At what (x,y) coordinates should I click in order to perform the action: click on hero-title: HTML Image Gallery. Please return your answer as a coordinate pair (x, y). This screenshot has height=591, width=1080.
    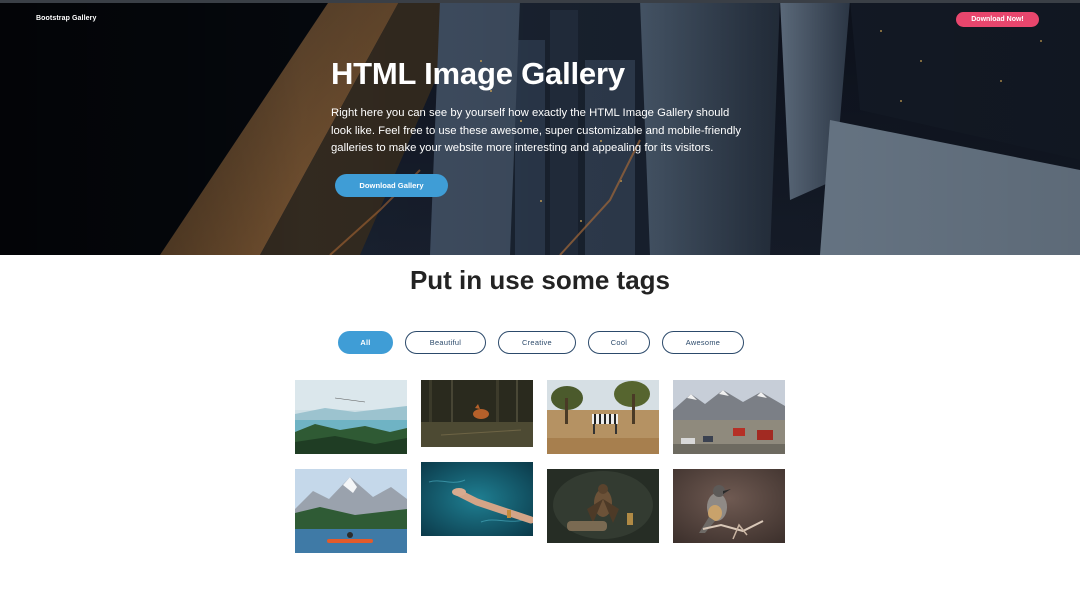
    Looking at the image, I should click on (478, 73).